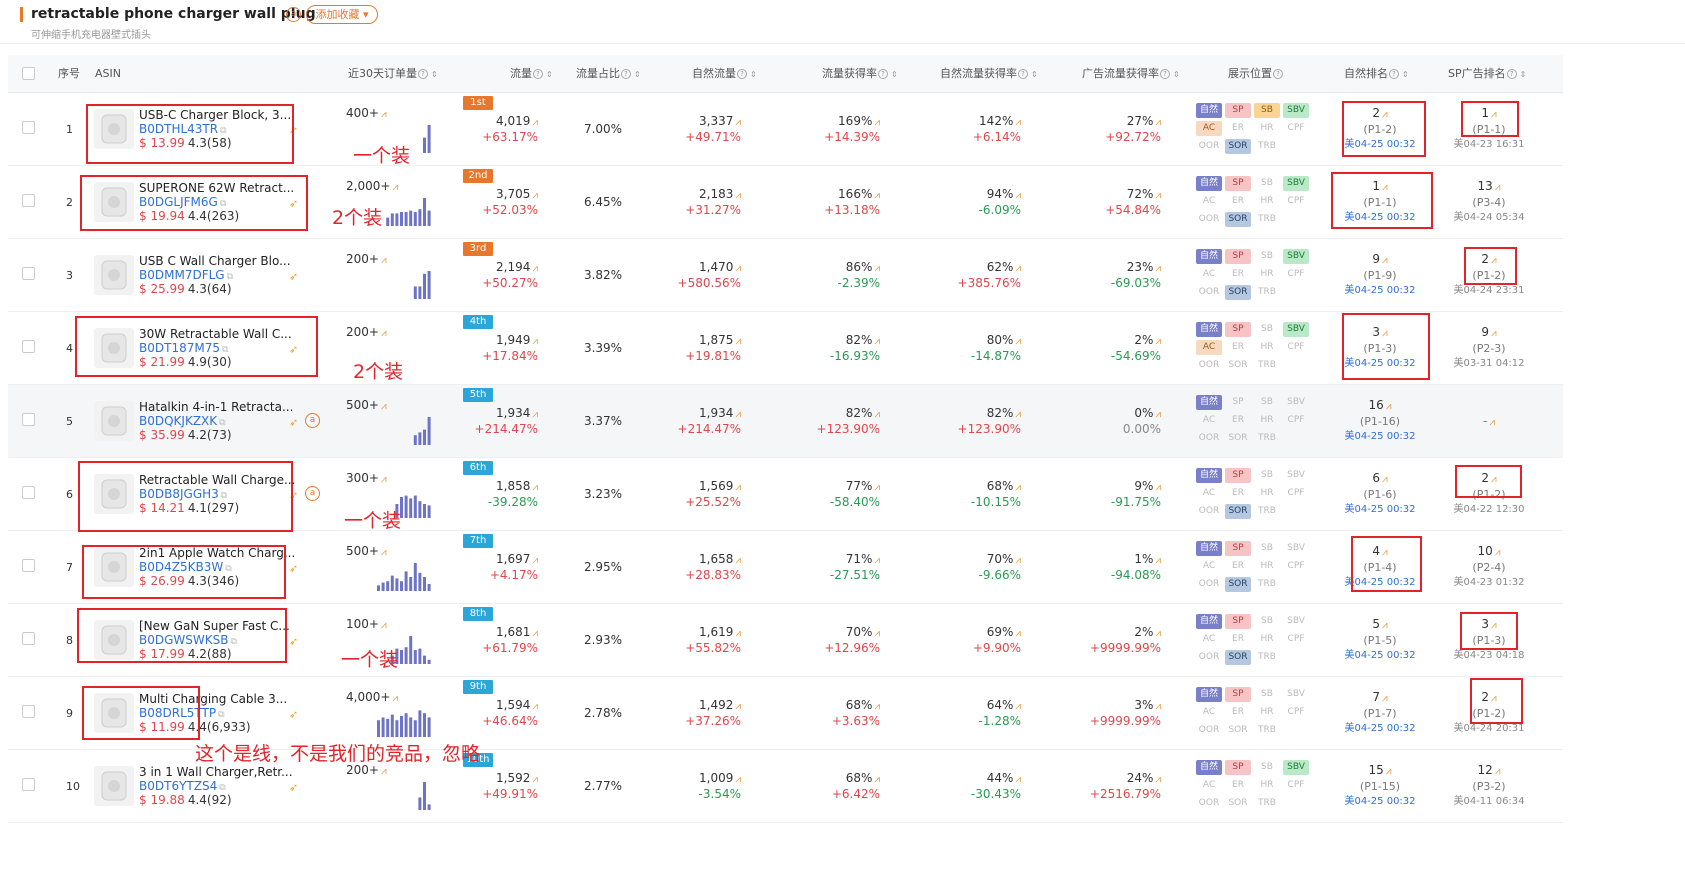 This screenshot has width=1685, height=889. Describe the element at coordinates (342, 14) in the screenshot. I see `add-favorite-button: 添加收藏 ▾` at that location.